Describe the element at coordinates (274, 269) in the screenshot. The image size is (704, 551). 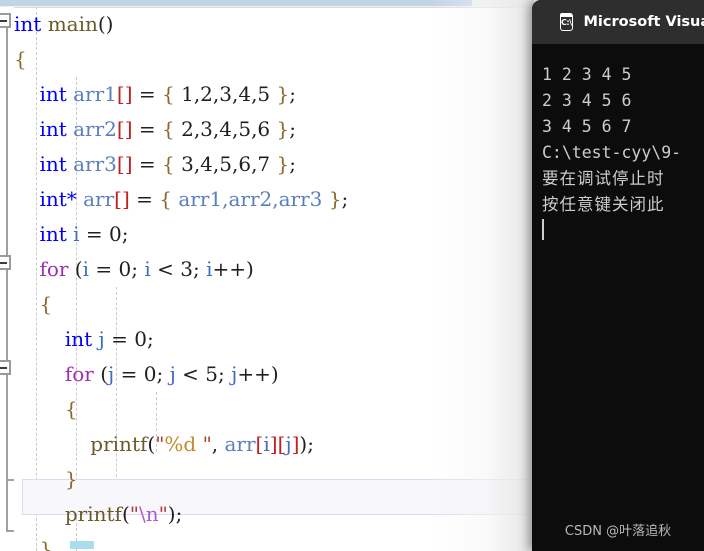
I see `code-line: for (i = 0; i < 3; i++)` at that location.